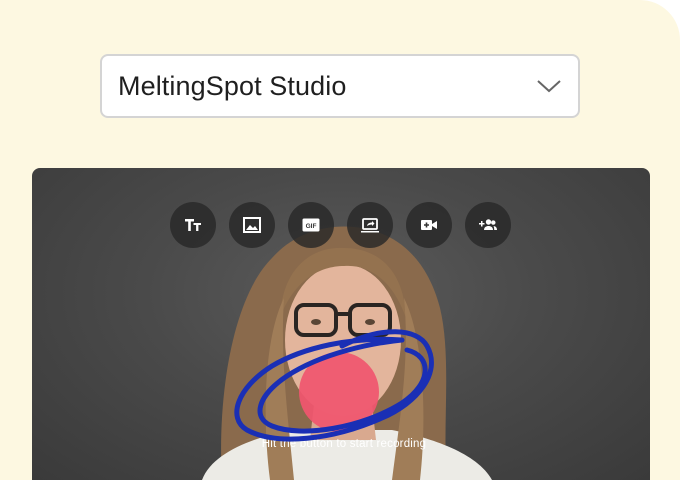 This screenshot has height=480, width=680. I want to click on video-tool-button, so click(429, 225).